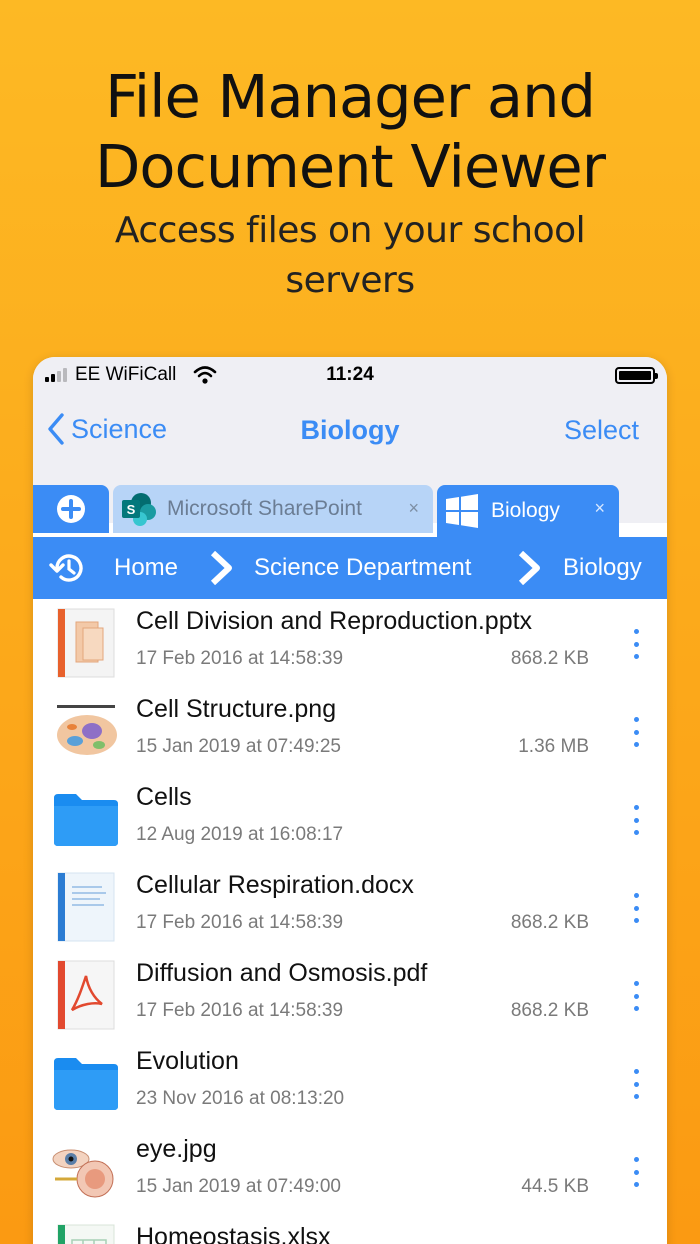 The height and width of the screenshot is (1244, 700). Describe the element at coordinates (86, 995) in the screenshot. I see `pdf-icon` at that location.